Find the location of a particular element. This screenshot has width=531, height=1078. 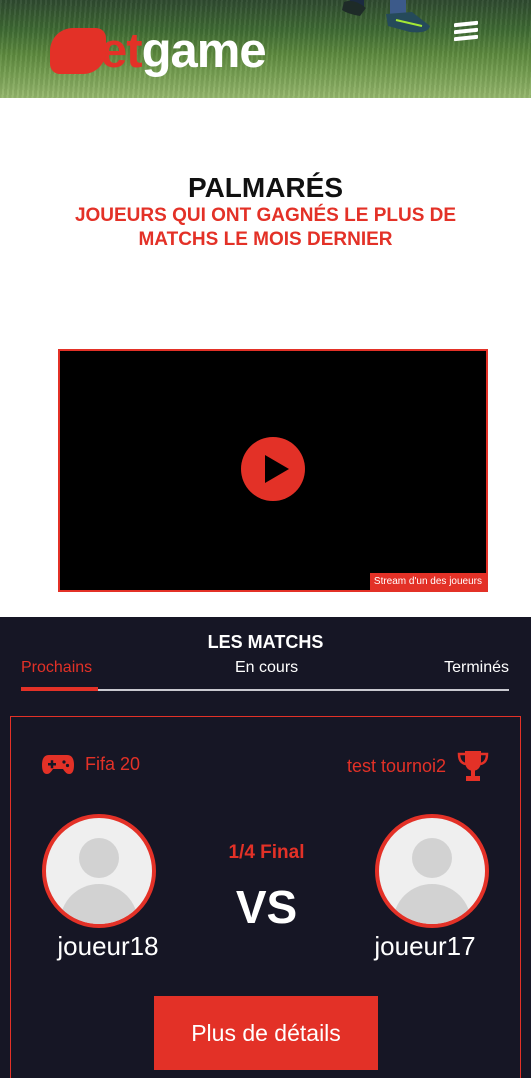

trophy-icon is located at coordinates (473, 766).